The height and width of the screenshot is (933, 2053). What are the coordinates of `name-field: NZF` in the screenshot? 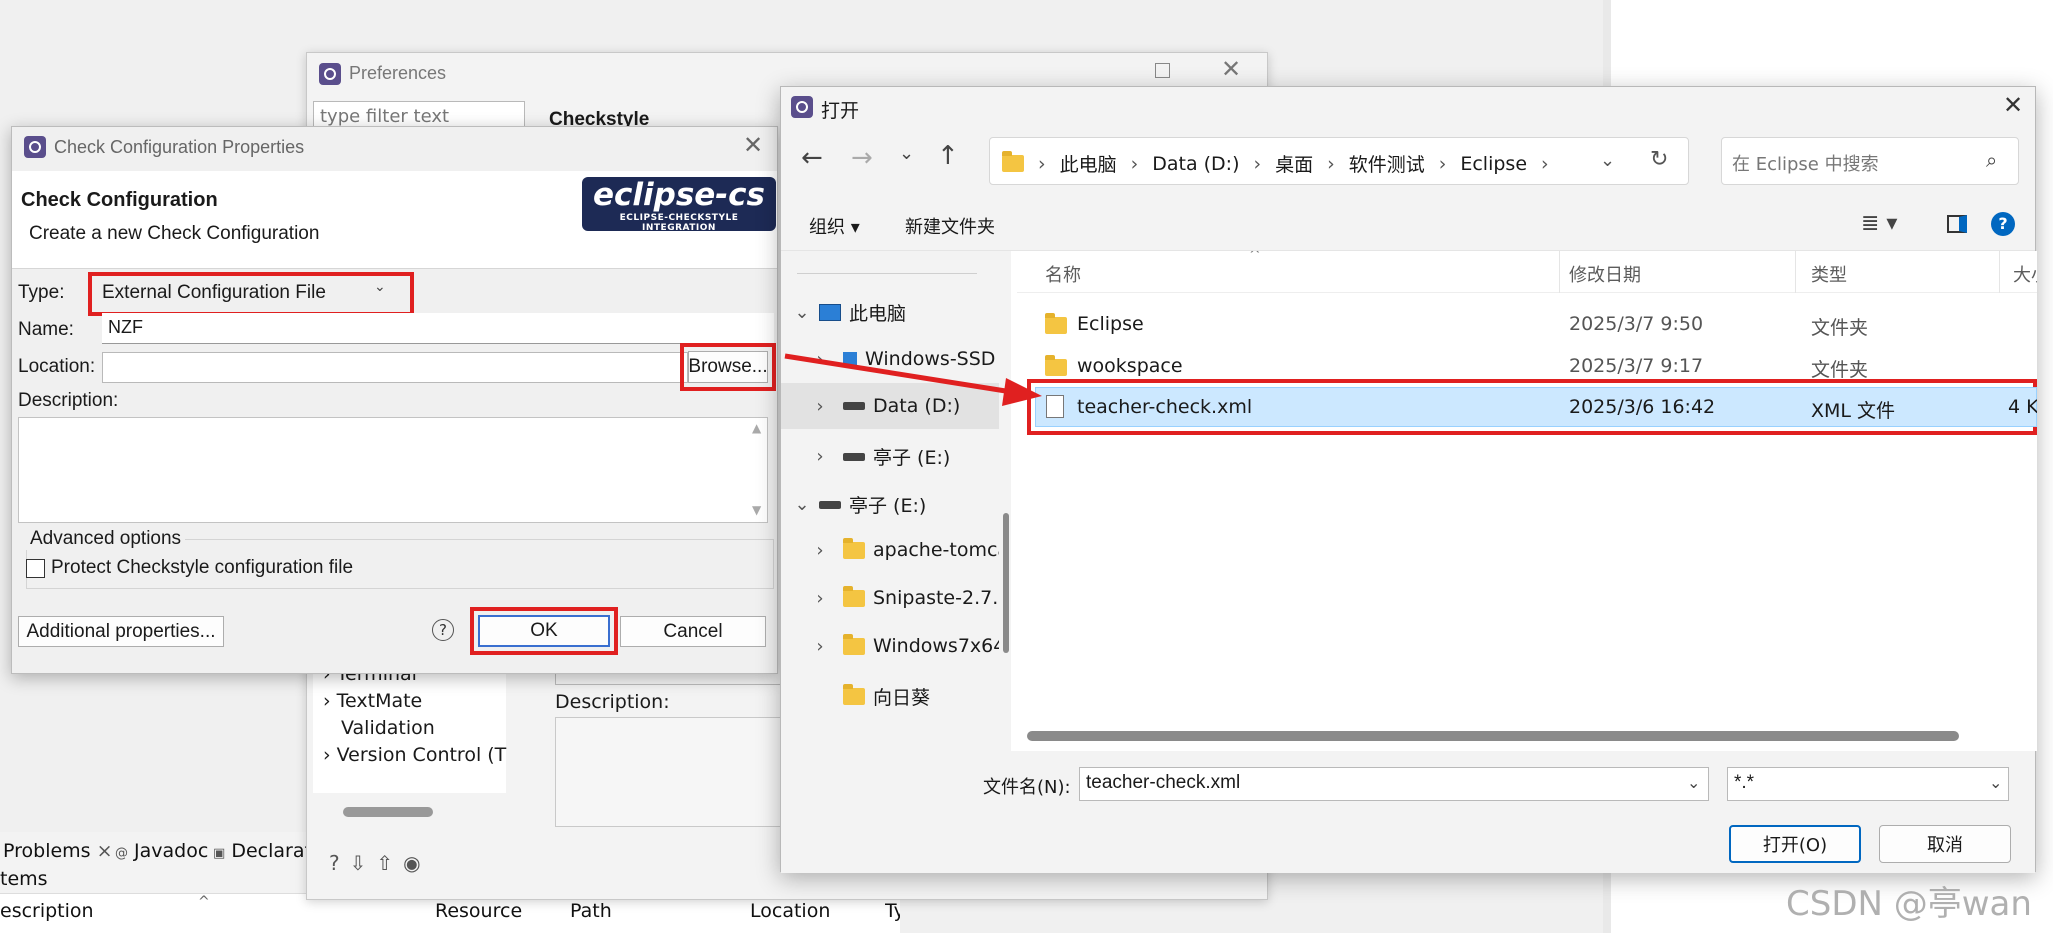 It's located at (438, 328).